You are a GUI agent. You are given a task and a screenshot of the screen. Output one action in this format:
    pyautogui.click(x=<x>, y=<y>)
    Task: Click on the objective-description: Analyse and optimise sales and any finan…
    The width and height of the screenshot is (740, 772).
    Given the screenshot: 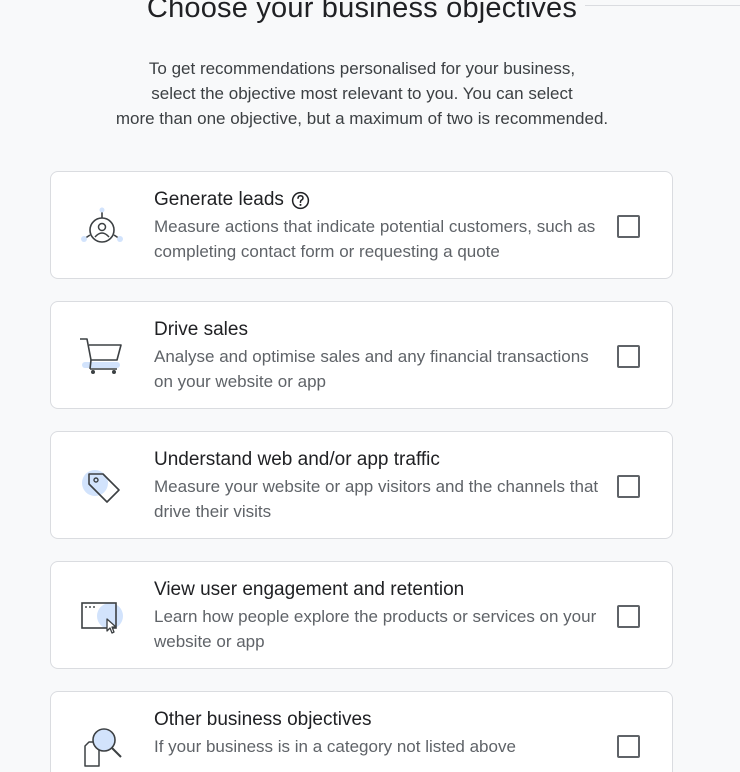 What is the action you would take?
    pyautogui.click(x=371, y=369)
    